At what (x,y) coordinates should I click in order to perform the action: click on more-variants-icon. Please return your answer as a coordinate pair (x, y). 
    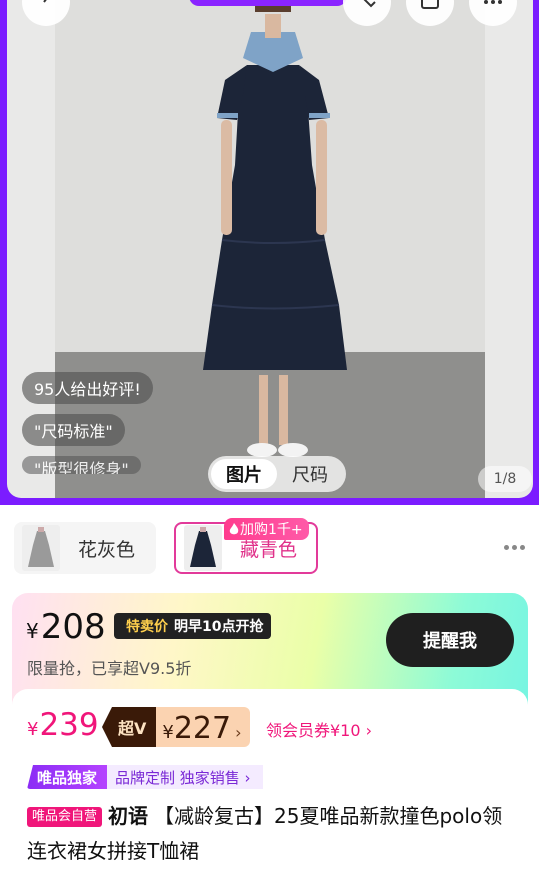
    Looking at the image, I should click on (514, 547).